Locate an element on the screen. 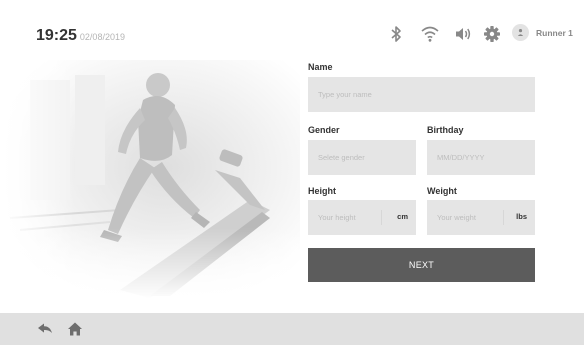  height-label: Height is located at coordinates (322, 191).